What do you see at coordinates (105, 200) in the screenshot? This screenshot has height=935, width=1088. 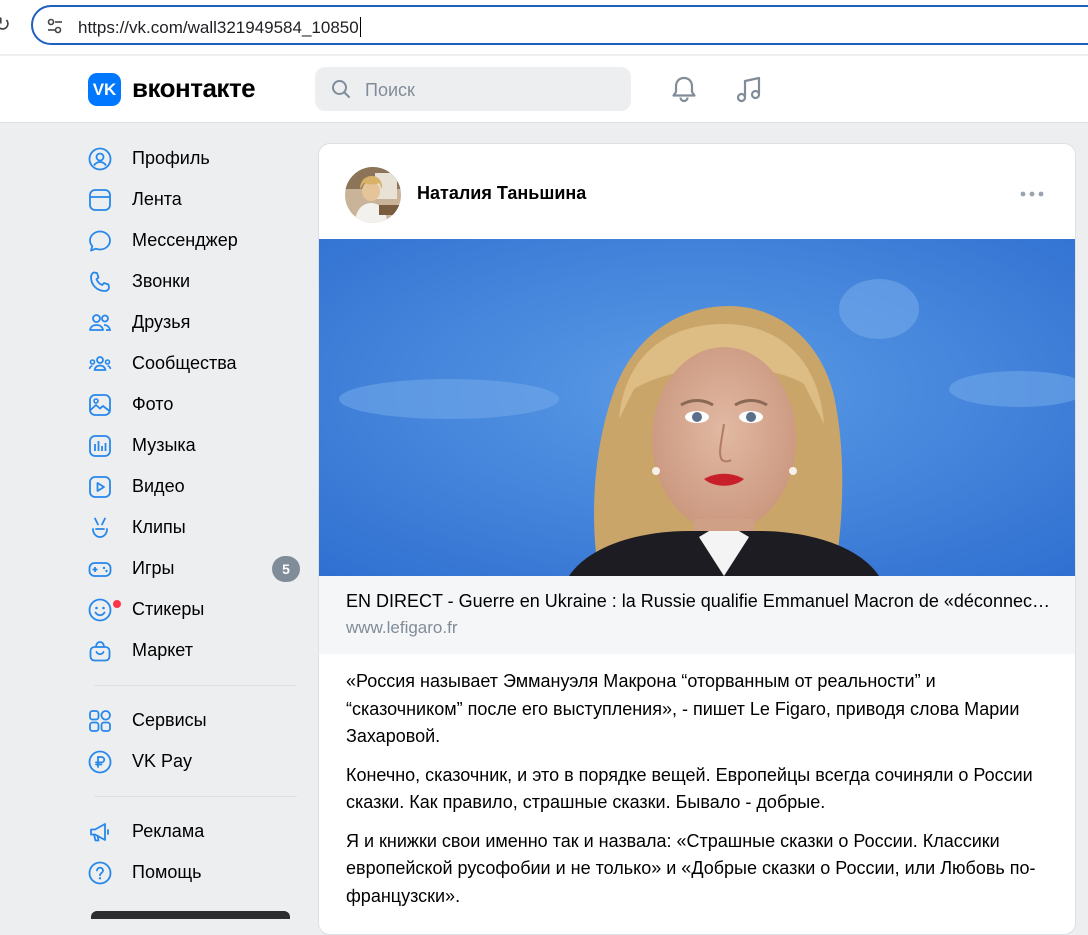 I see `feed-icon` at bounding box center [105, 200].